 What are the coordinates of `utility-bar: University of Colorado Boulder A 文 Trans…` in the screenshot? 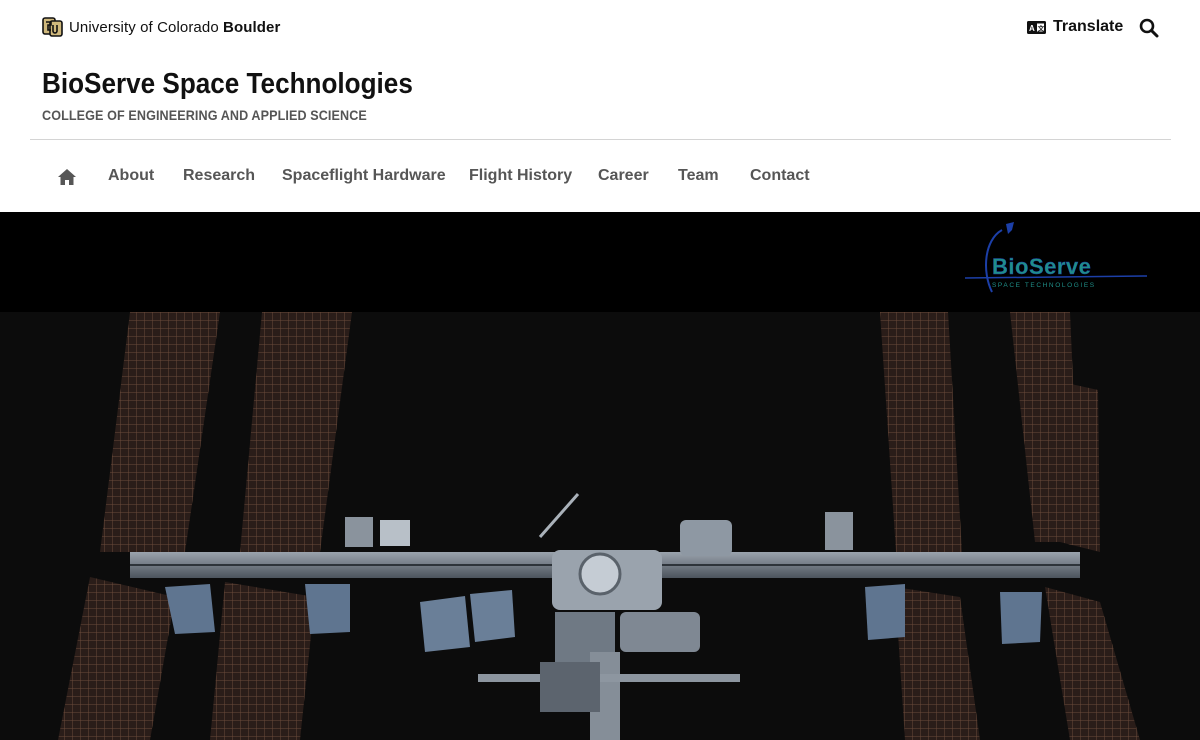 It's located at (600, 28).